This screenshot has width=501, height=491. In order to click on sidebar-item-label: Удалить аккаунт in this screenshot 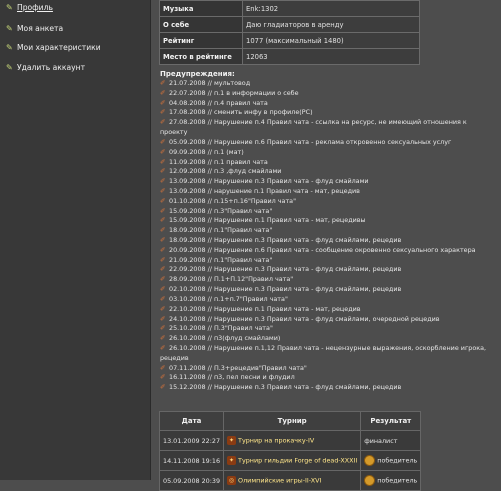, I will do `click(51, 67)`.